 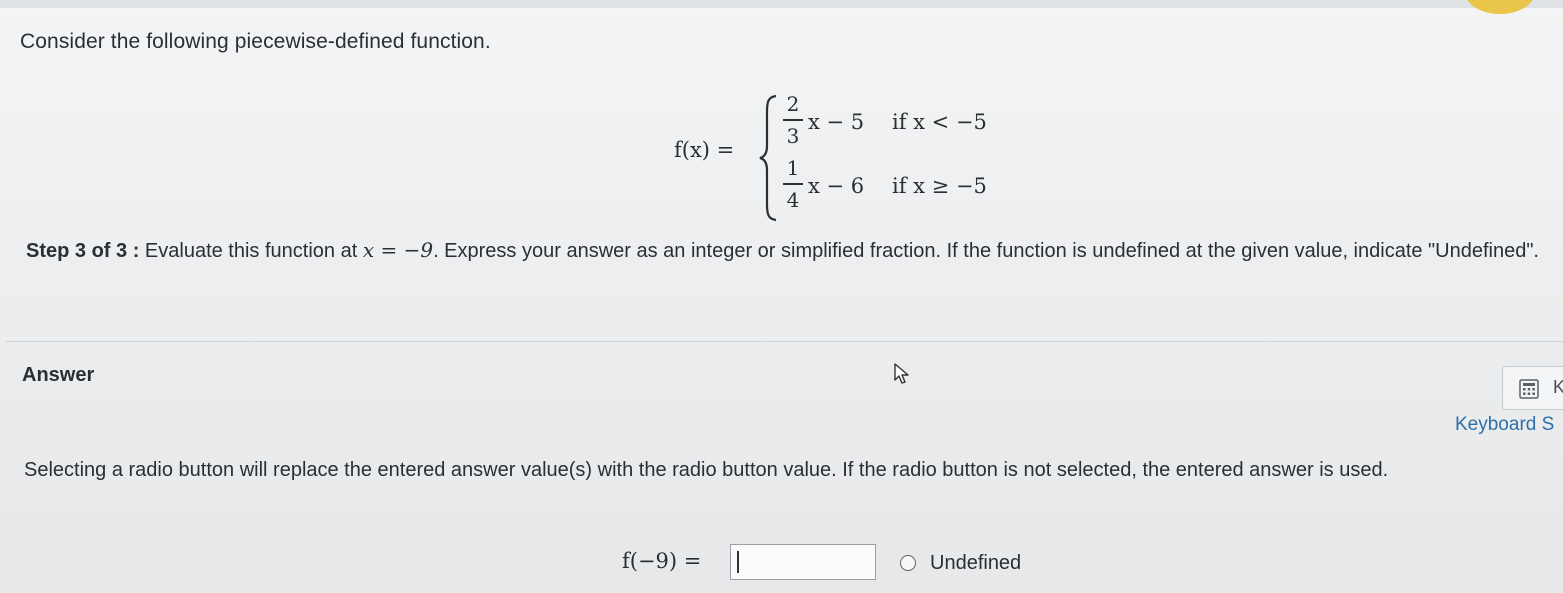 What do you see at coordinates (83, 251) in the screenshot?
I see `step-label: Step 3 of 3 :` at bounding box center [83, 251].